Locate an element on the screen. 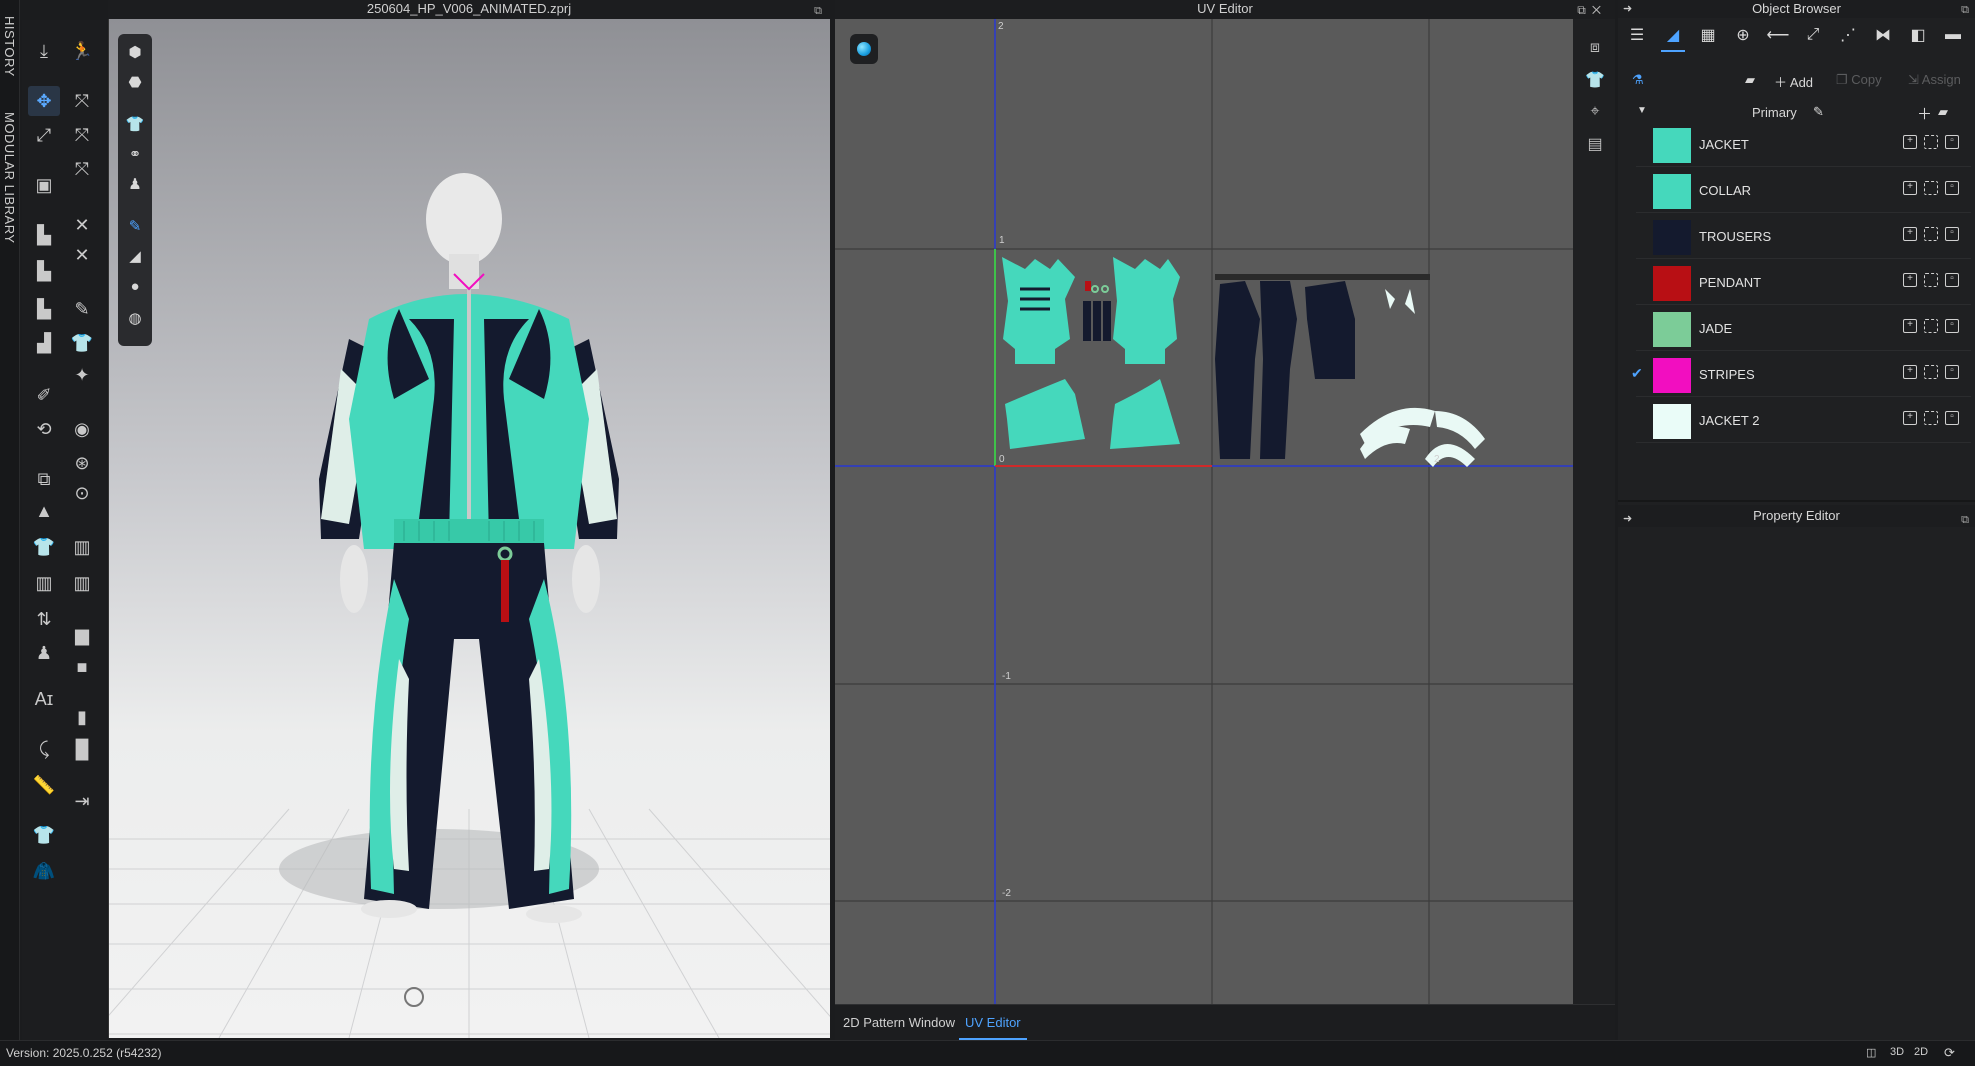 The image size is (1975, 1066). buttonhole-icon: ⊛ is located at coordinates (82, 463).